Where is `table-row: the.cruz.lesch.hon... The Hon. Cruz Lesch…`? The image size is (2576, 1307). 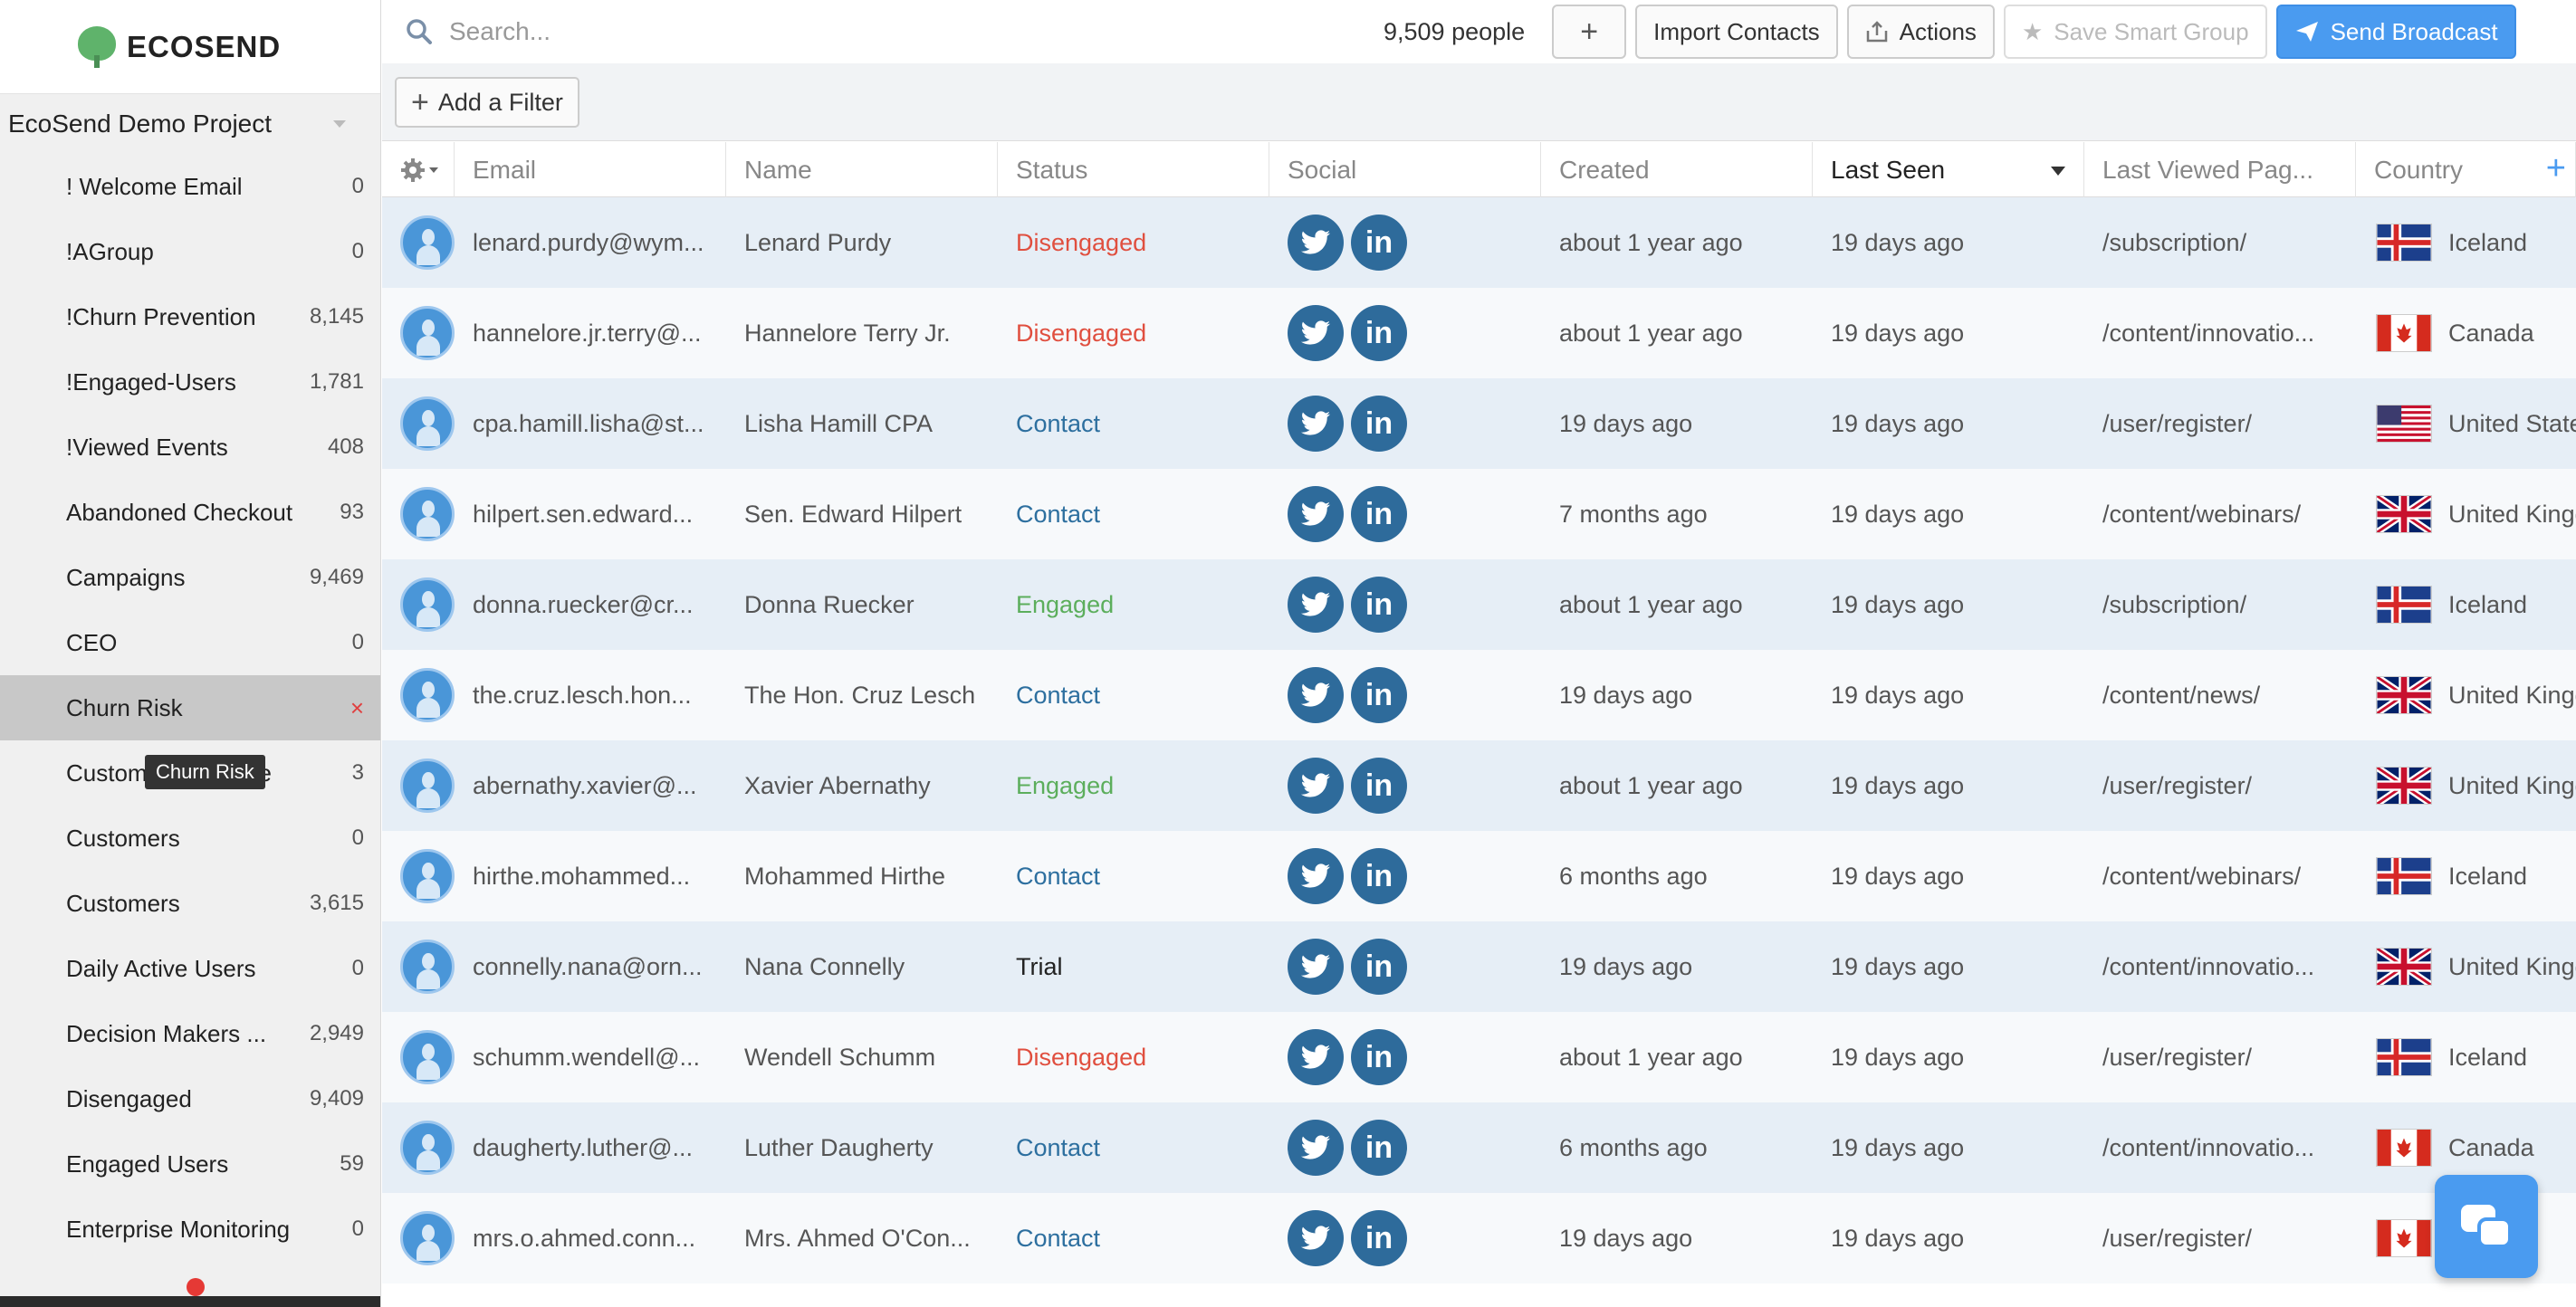
table-row: the.cruz.lesch.hon... The Hon. Cruz Lesch… is located at coordinates (1479, 695).